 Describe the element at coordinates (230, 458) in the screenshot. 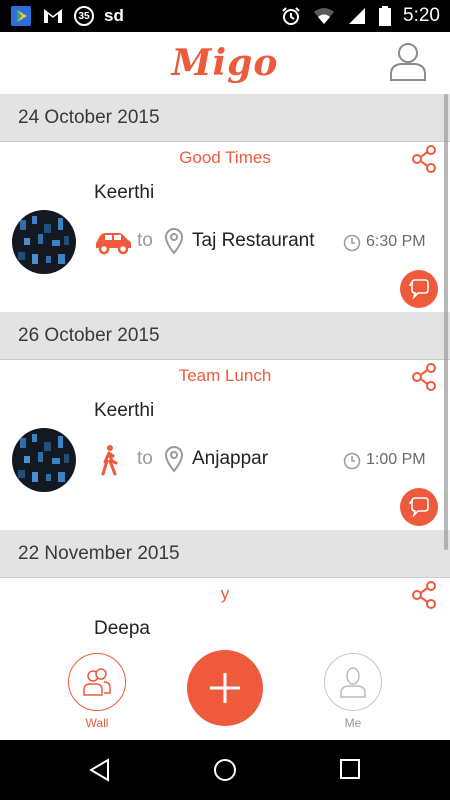

I see `place-name: Anjappar` at that location.